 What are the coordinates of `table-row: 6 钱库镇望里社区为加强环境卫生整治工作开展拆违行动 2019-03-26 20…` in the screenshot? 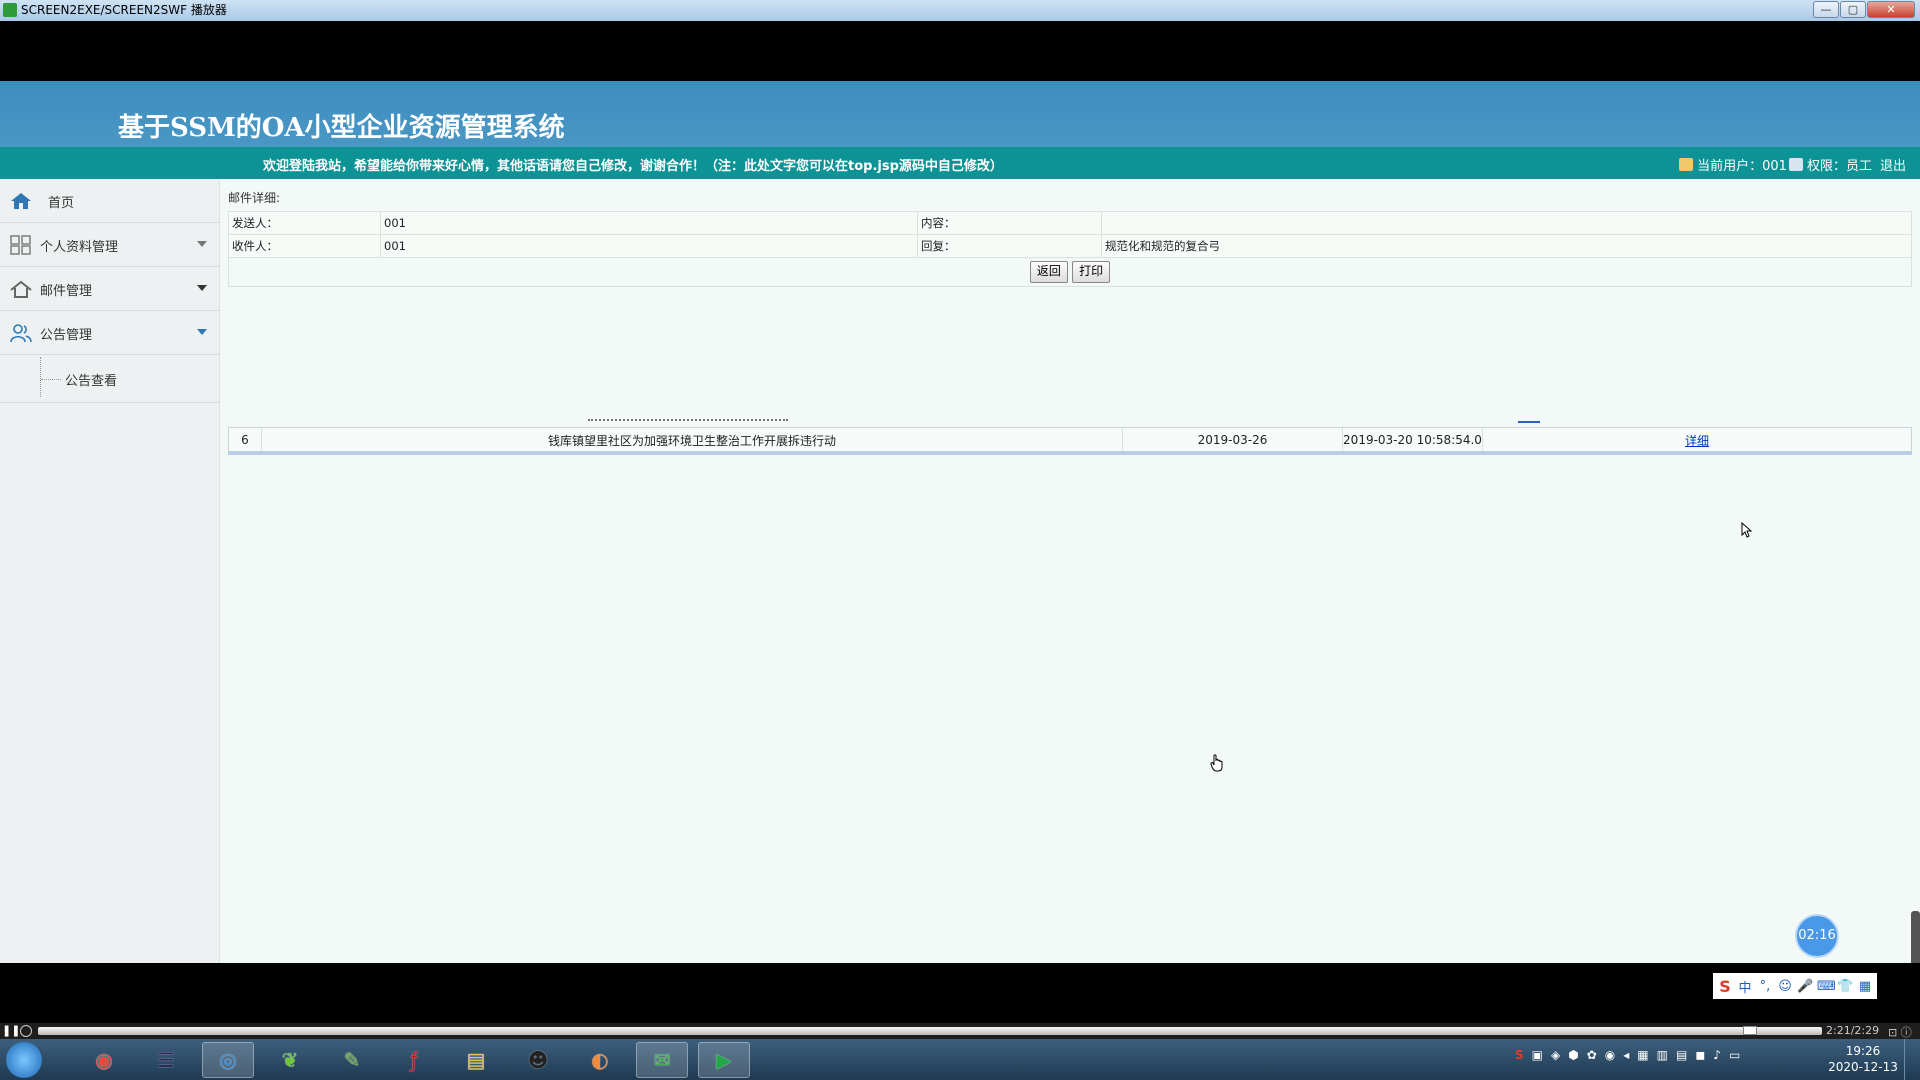 It's located at (1070, 440).